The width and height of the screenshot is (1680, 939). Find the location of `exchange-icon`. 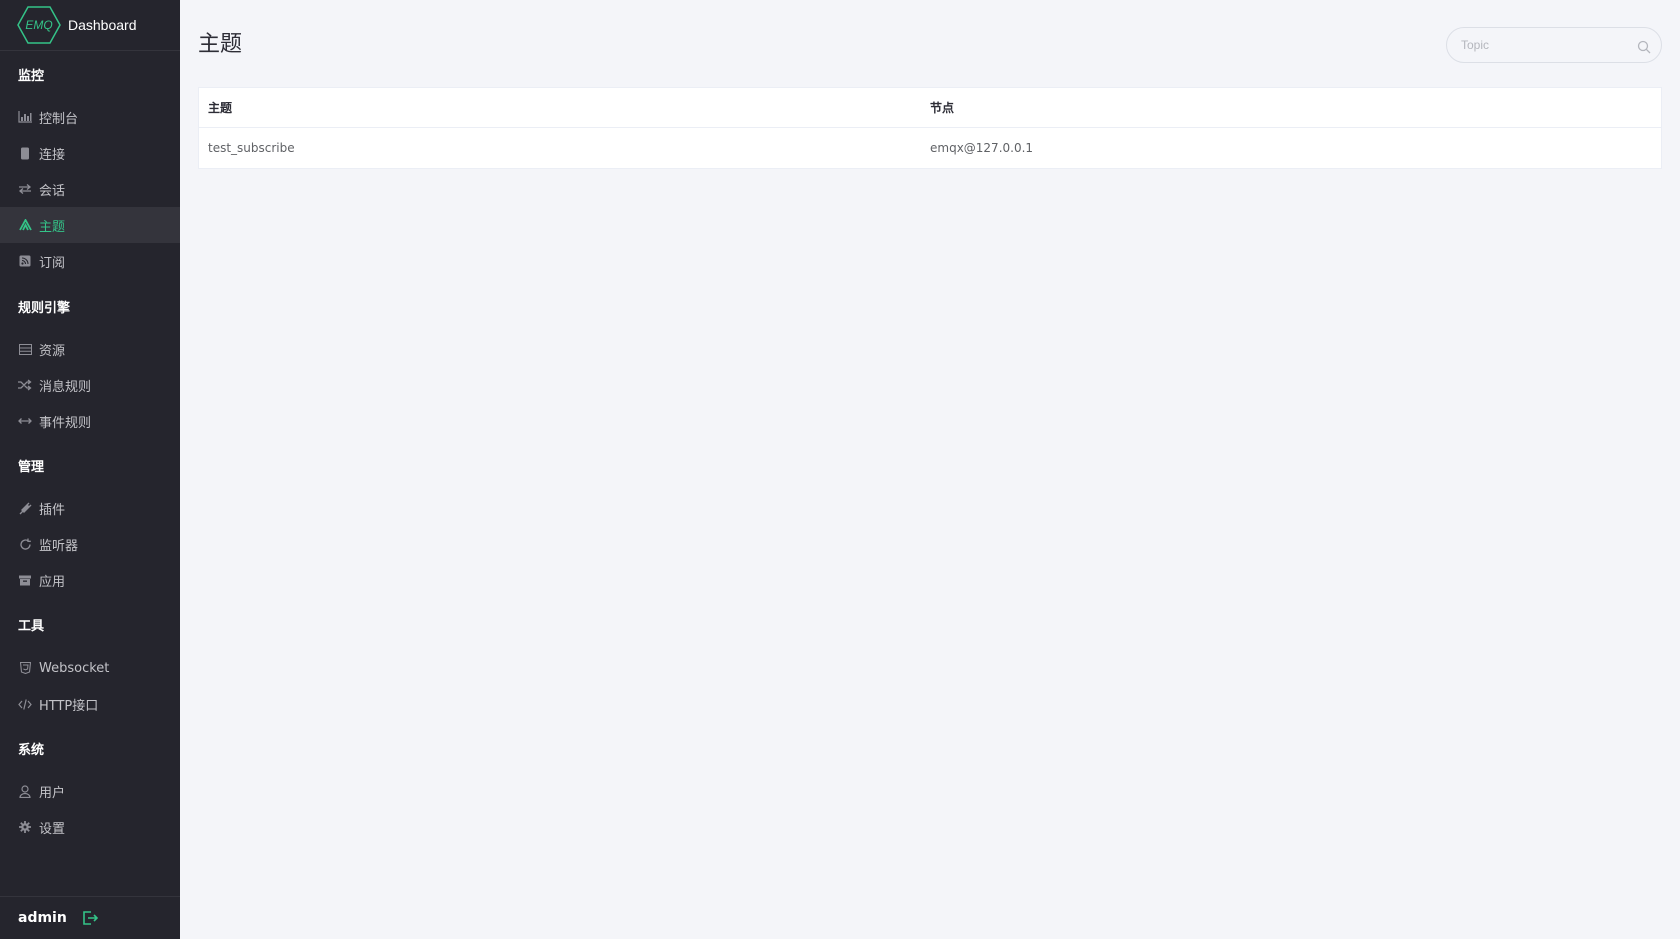

exchange-icon is located at coordinates (25, 189).